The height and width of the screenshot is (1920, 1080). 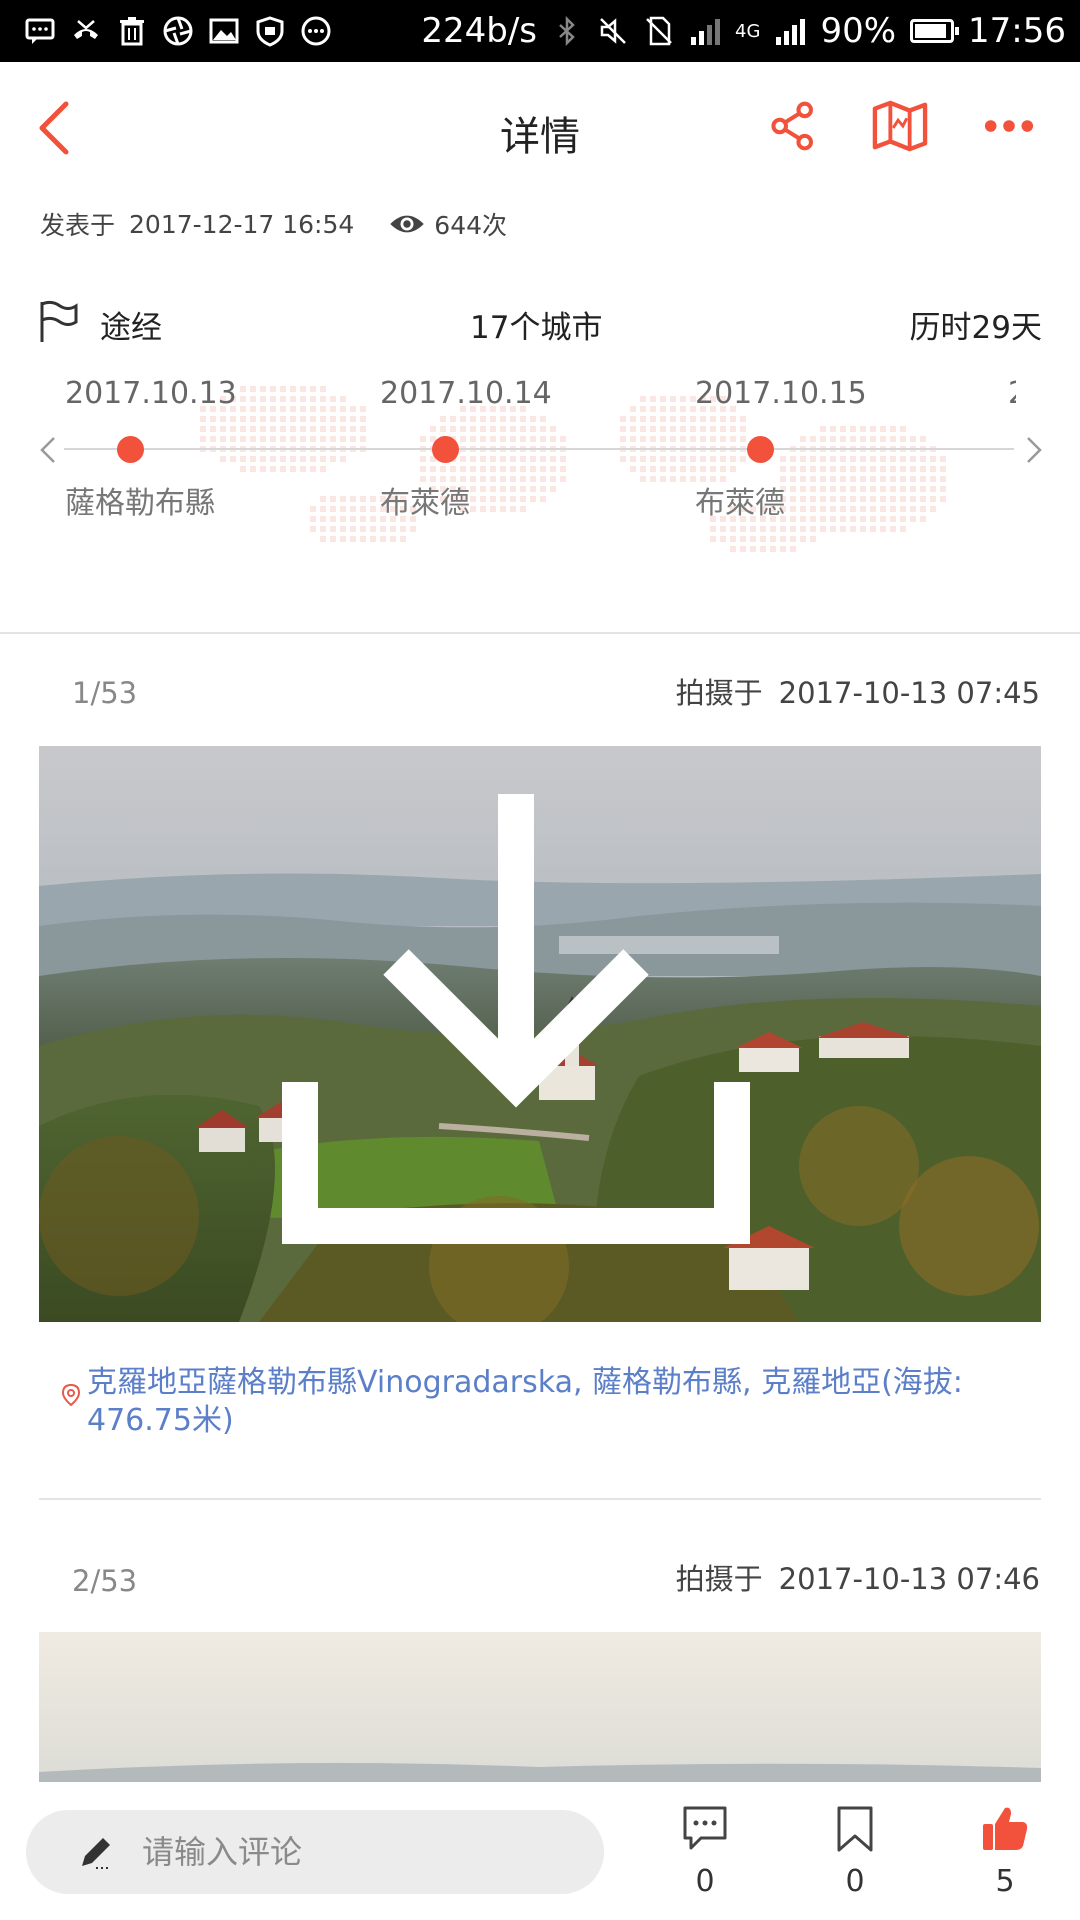 What do you see at coordinates (539, 449) in the screenshot?
I see `timeline-line` at bounding box center [539, 449].